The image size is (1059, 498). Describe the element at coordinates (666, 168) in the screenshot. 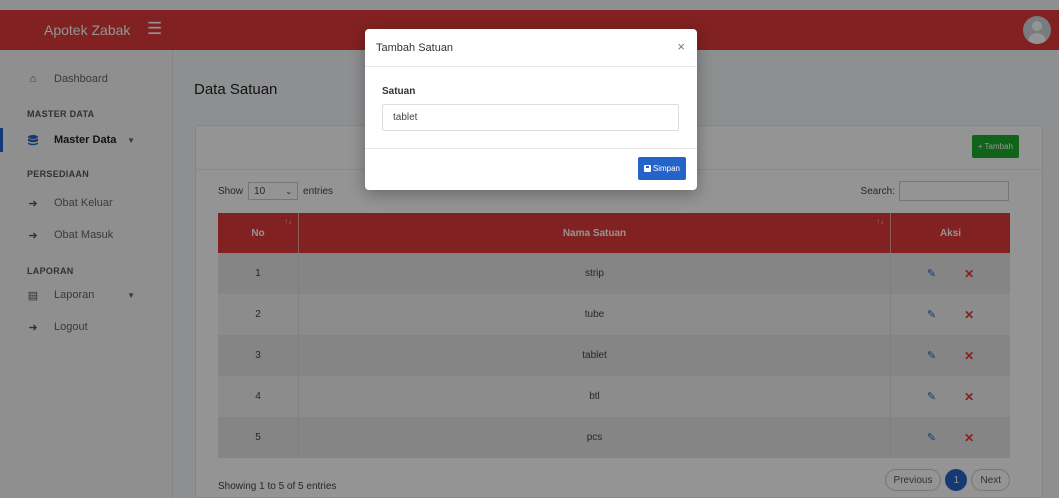

I see `save-button-label: Simpan` at that location.